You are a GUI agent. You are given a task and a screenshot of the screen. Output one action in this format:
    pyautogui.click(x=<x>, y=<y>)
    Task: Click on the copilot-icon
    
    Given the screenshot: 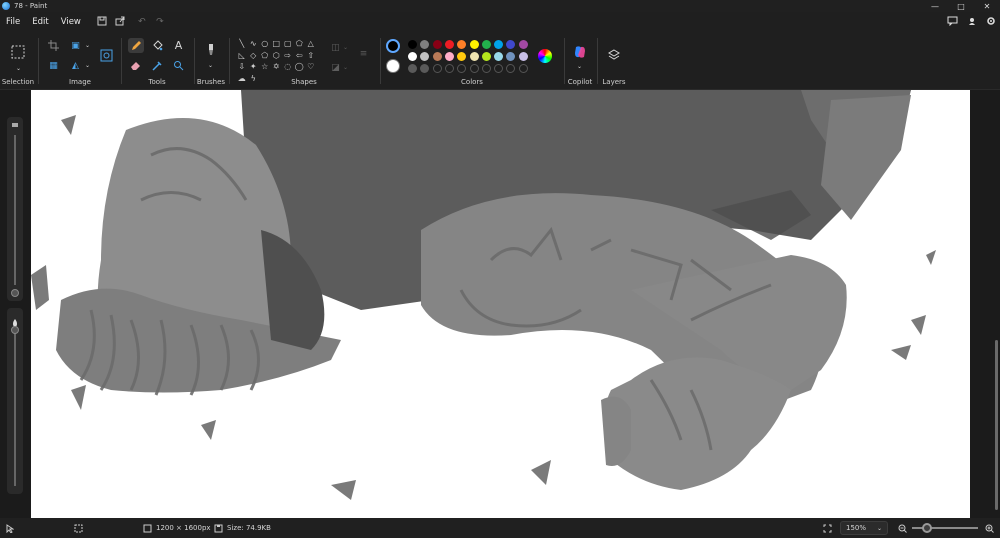 What is the action you would take?
    pyautogui.click(x=580, y=52)
    